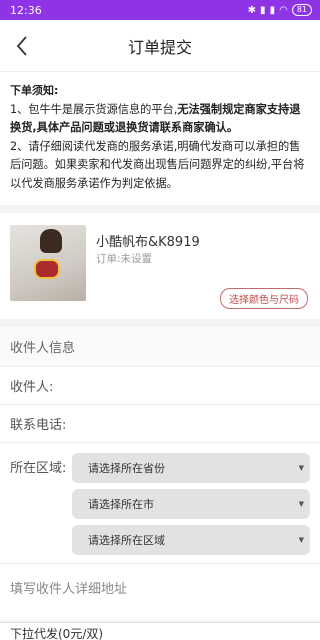 The image size is (320, 640). Describe the element at coordinates (34, 90) in the screenshot. I see `notice-title: 下单须知:` at that location.